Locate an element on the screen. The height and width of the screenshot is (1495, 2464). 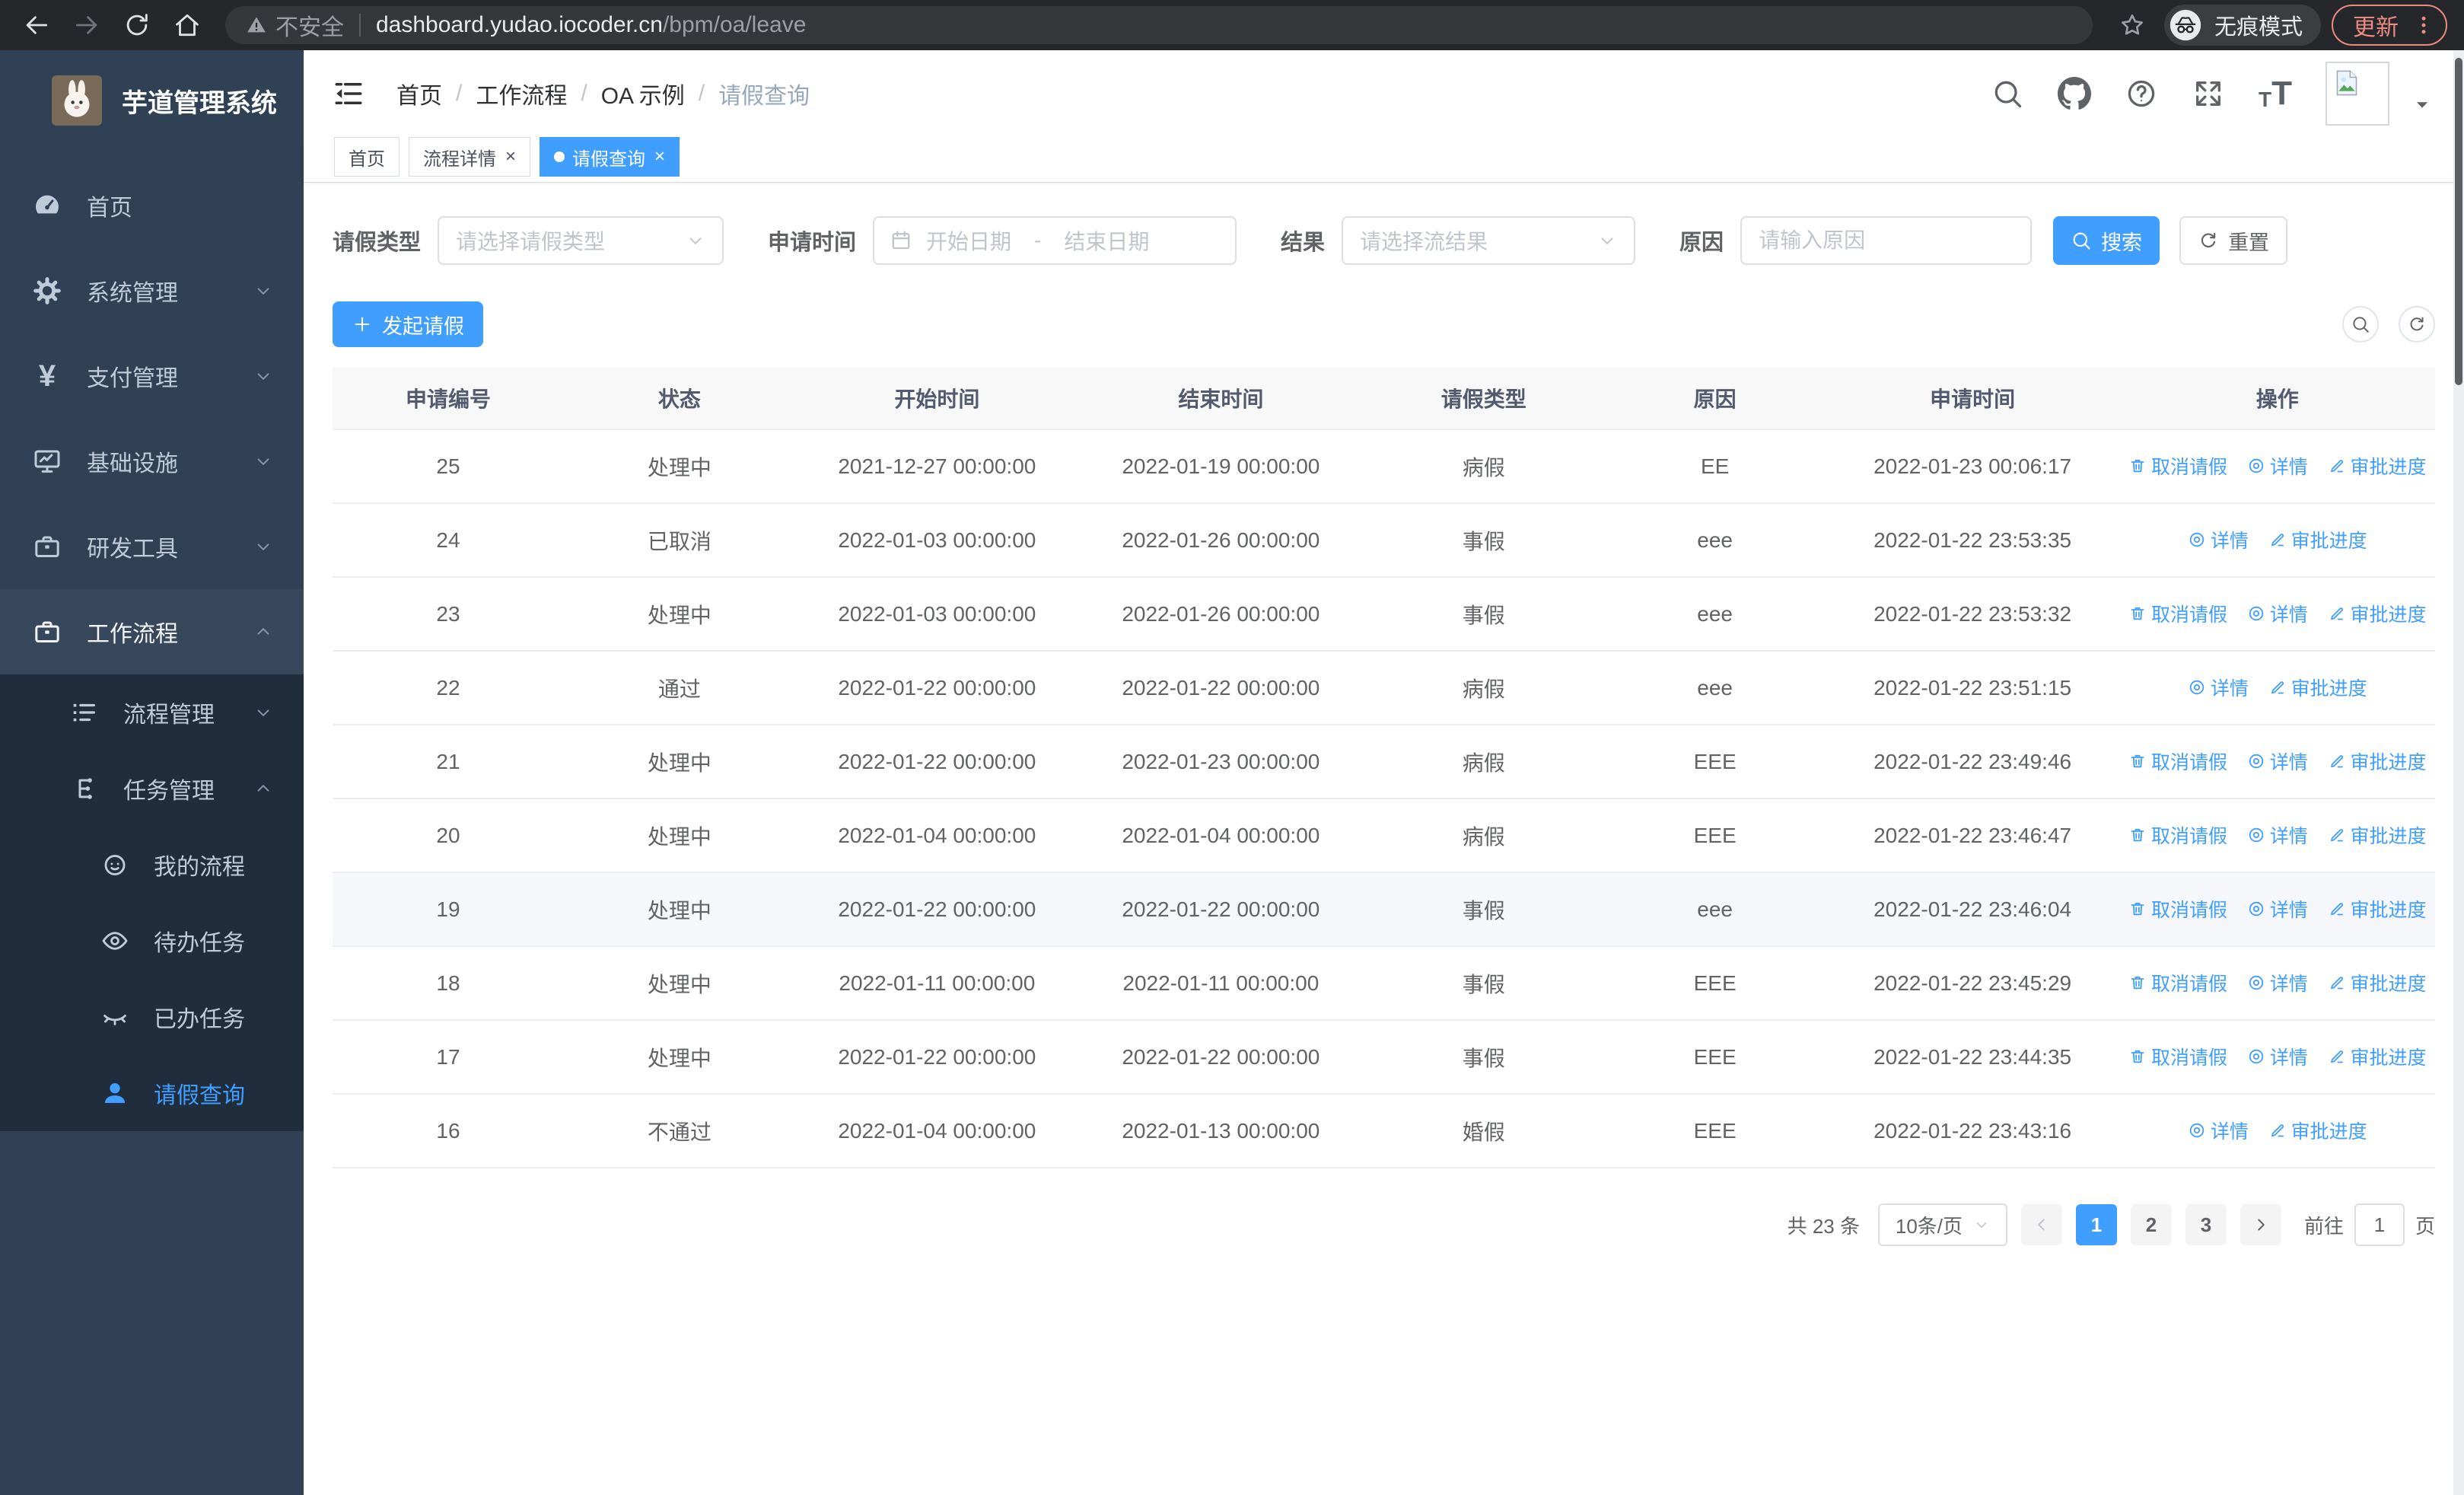
cell-start-time: 2022-01-11 00:00:00 is located at coordinates (936, 984).